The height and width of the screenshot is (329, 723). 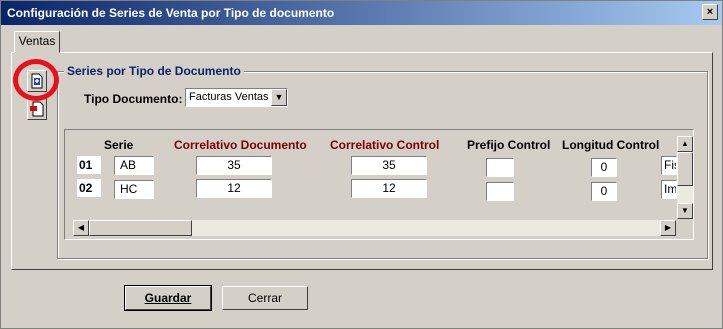 What do you see at coordinates (385, 145) in the screenshot?
I see `header-correlativo-control: Correlativo Control` at bounding box center [385, 145].